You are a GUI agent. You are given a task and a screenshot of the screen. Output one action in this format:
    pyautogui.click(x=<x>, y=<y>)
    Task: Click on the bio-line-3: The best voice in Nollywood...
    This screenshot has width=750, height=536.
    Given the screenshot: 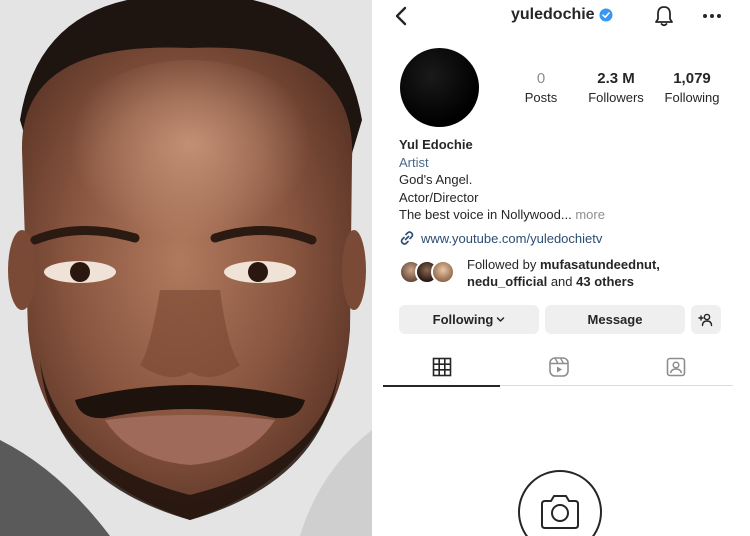 What is the action you would take?
    pyautogui.click(x=485, y=214)
    